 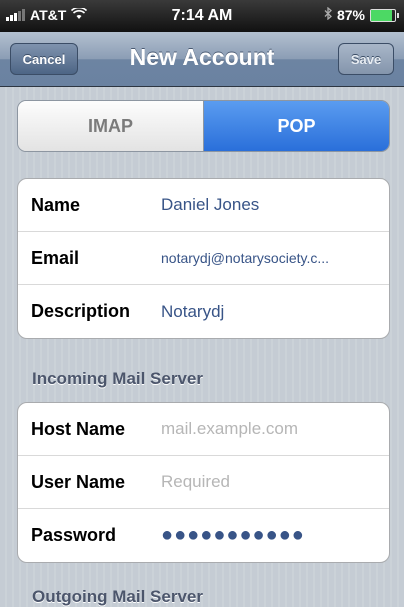 What do you see at coordinates (296, 126) in the screenshot?
I see `segment-pop: POP` at bounding box center [296, 126].